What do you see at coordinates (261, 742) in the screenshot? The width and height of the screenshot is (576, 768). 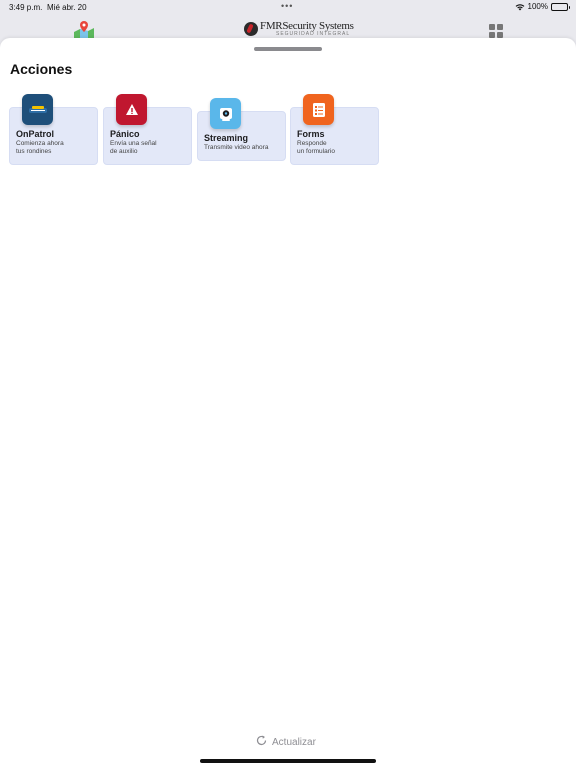 I see `refresh-icon` at bounding box center [261, 742].